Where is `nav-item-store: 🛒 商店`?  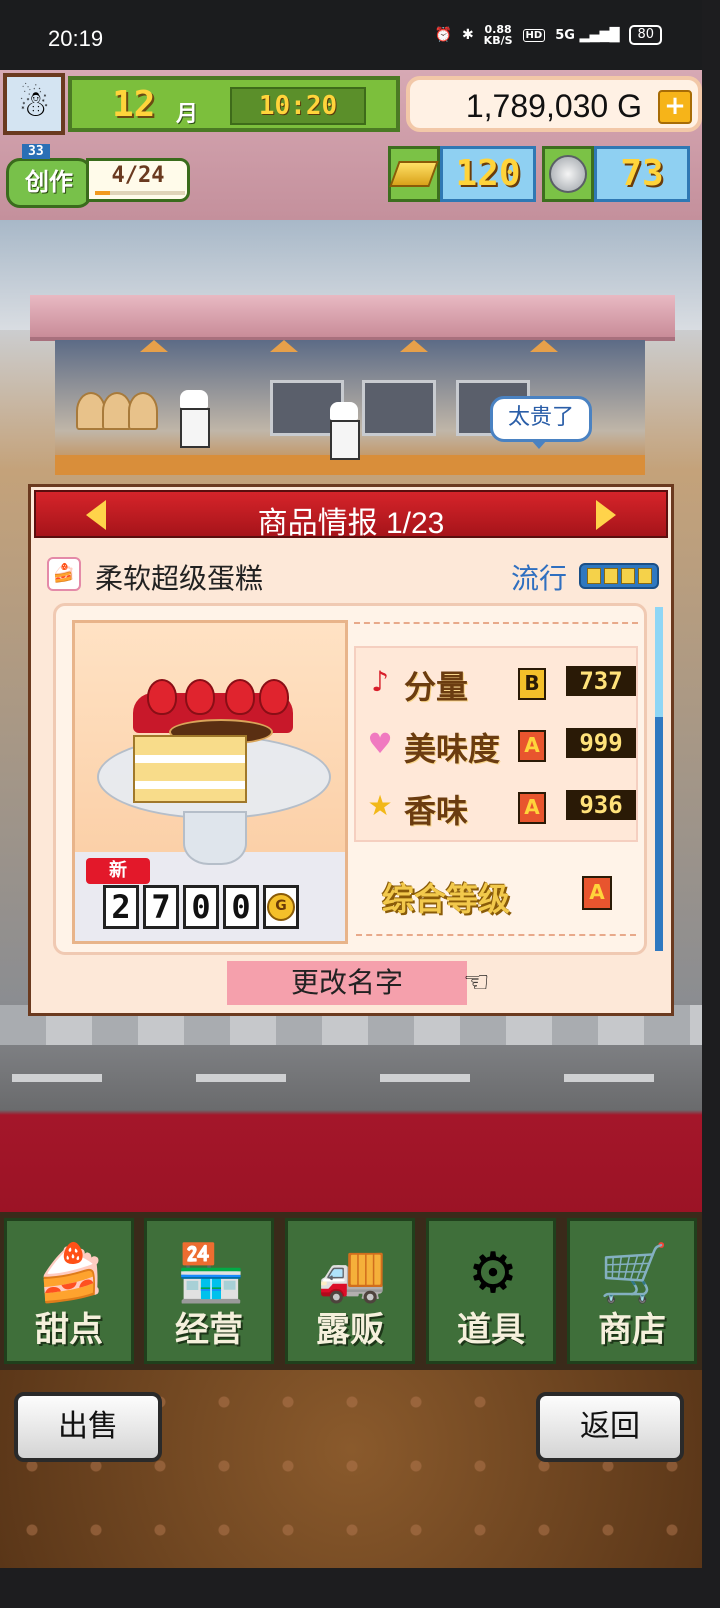 nav-item-store: 🛒 商店 is located at coordinates (632, 1291).